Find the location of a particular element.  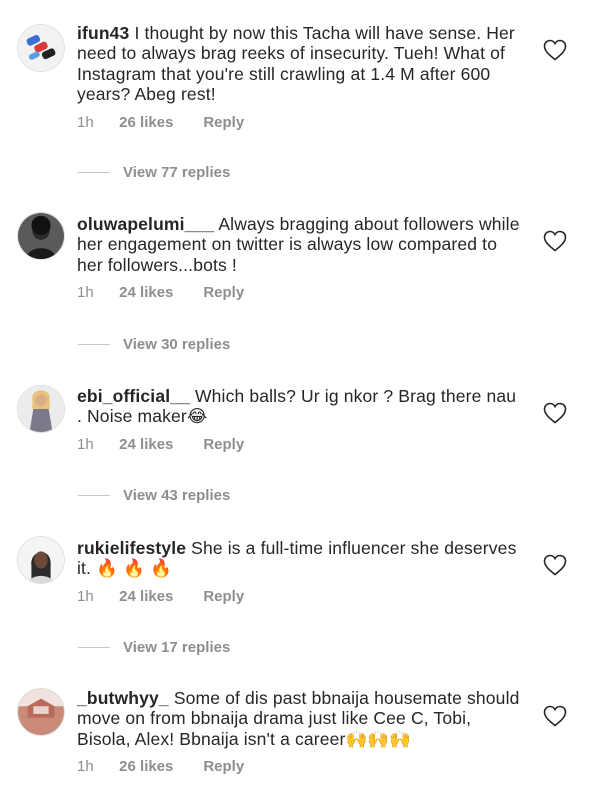

view-replies-button: View 43 replies is located at coordinates (154, 495).